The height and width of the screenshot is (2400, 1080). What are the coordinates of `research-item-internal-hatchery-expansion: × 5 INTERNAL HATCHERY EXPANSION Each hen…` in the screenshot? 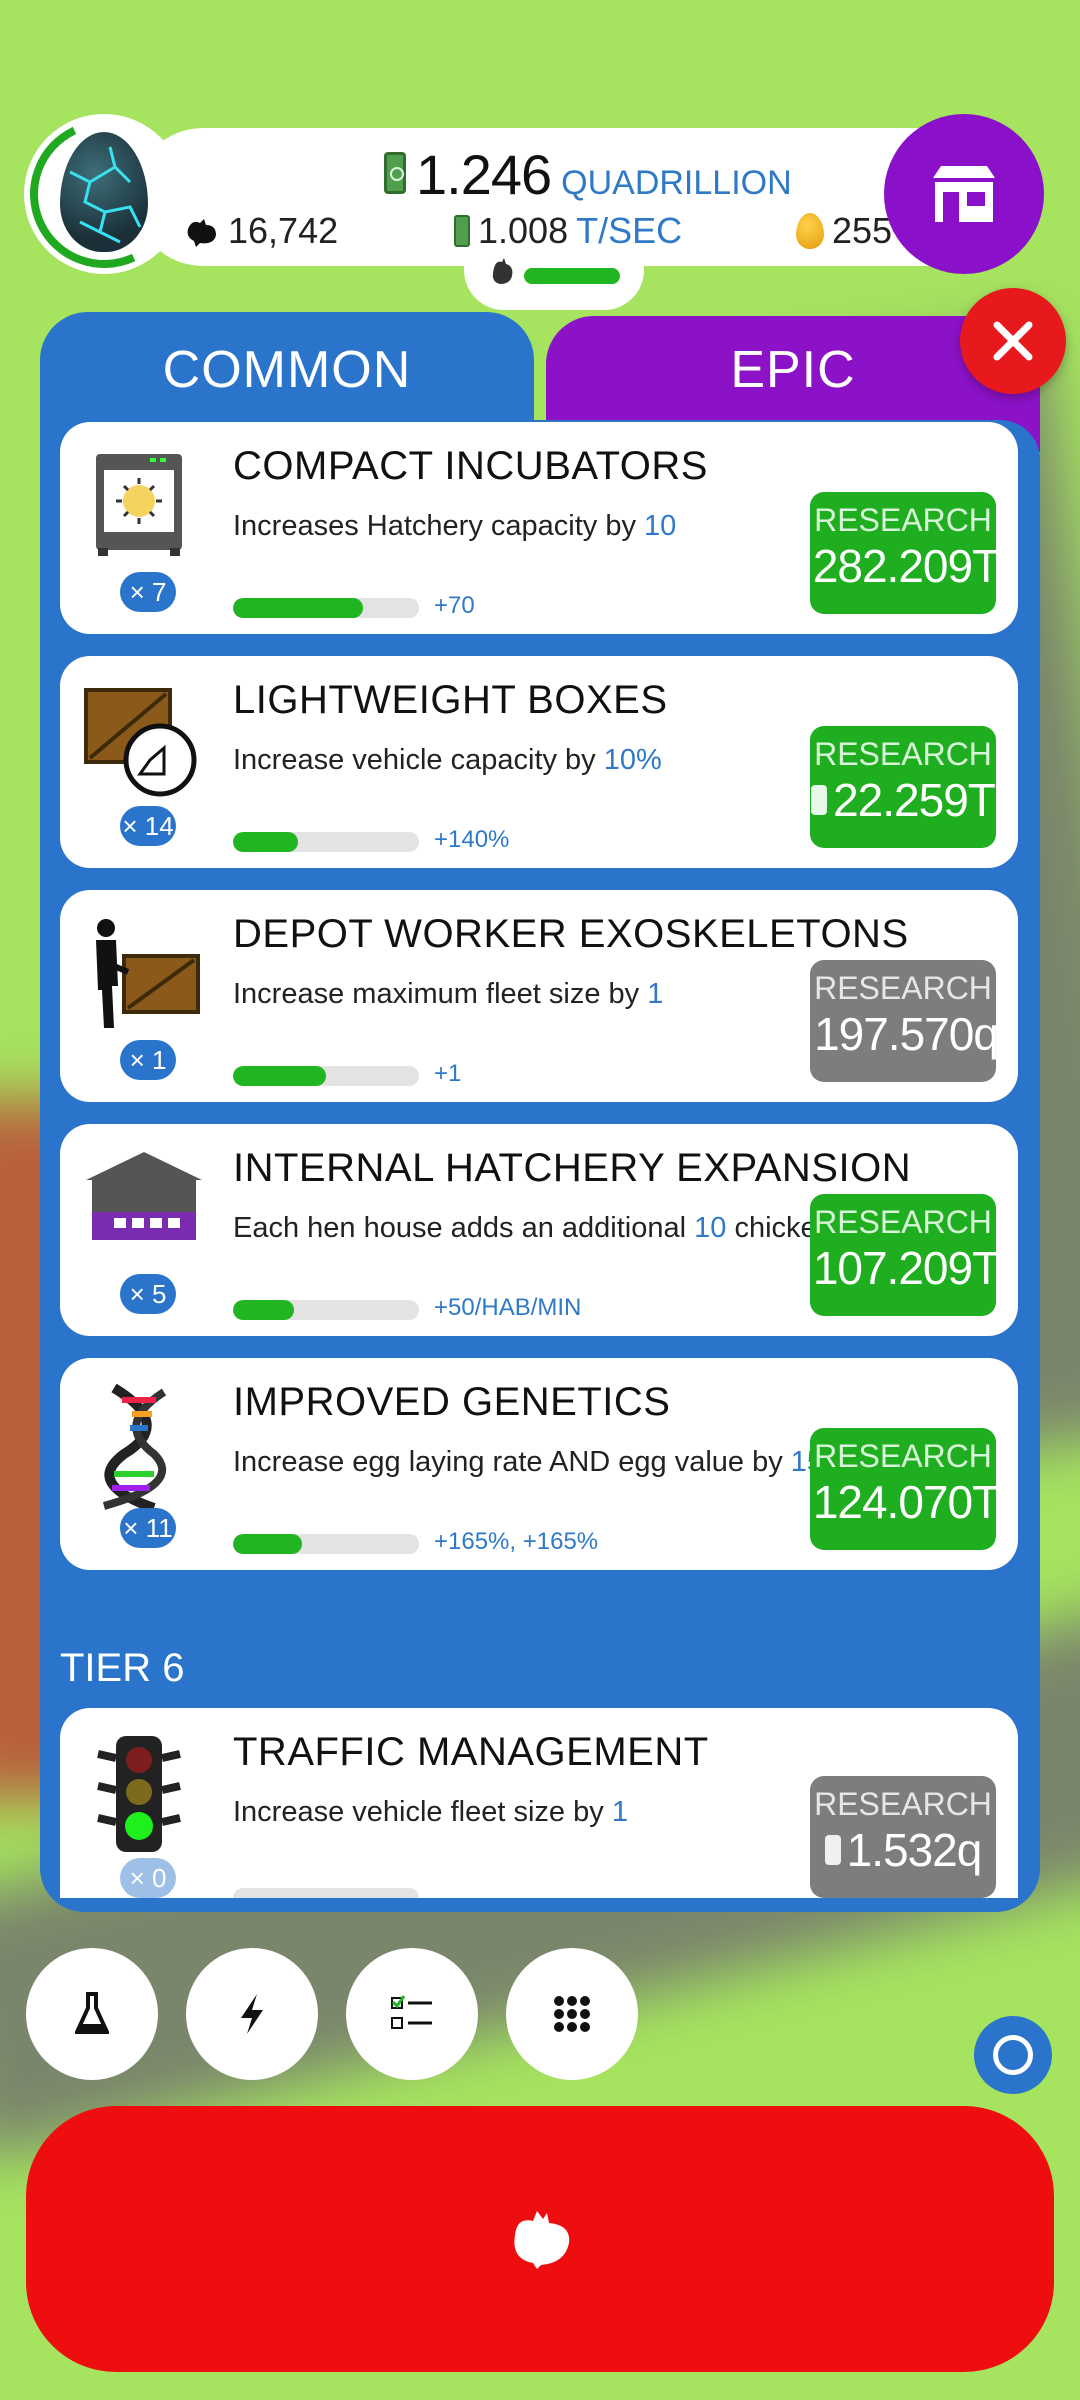 It's located at (539, 1230).